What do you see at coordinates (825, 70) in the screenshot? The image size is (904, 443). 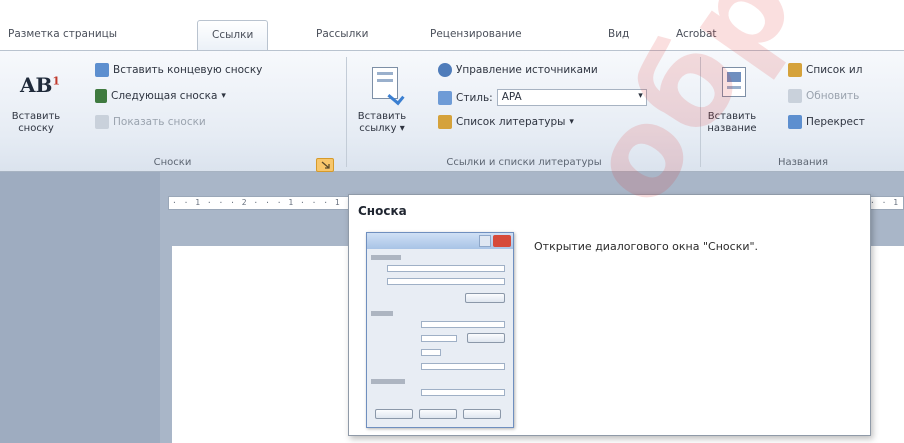 I see `table-of-figures-button: Список ил` at bounding box center [825, 70].